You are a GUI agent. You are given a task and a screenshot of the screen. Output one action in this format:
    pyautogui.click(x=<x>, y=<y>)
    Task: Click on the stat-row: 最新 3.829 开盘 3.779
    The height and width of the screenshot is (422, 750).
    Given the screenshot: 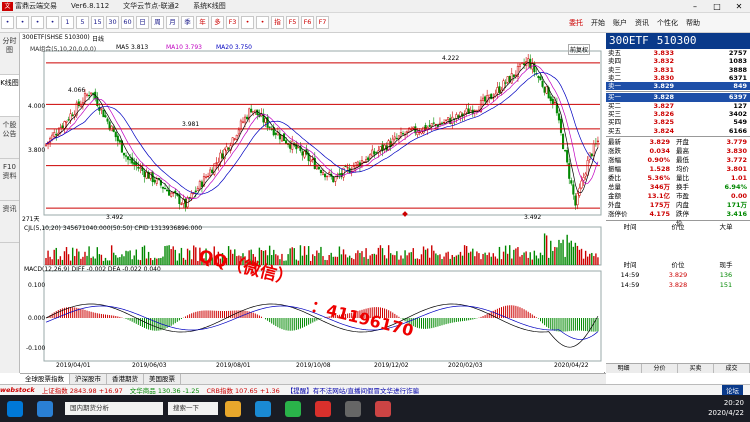 What is the action you would take?
    pyautogui.click(x=677, y=141)
    